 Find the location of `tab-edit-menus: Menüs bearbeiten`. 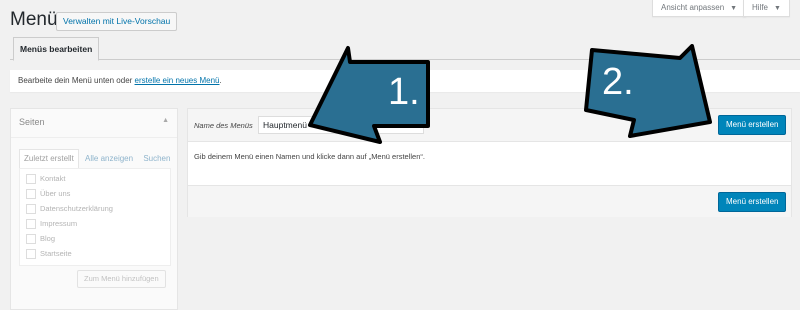

tab-edit-menus: Menüs bearbeiten is located at coordinates (56, 49).